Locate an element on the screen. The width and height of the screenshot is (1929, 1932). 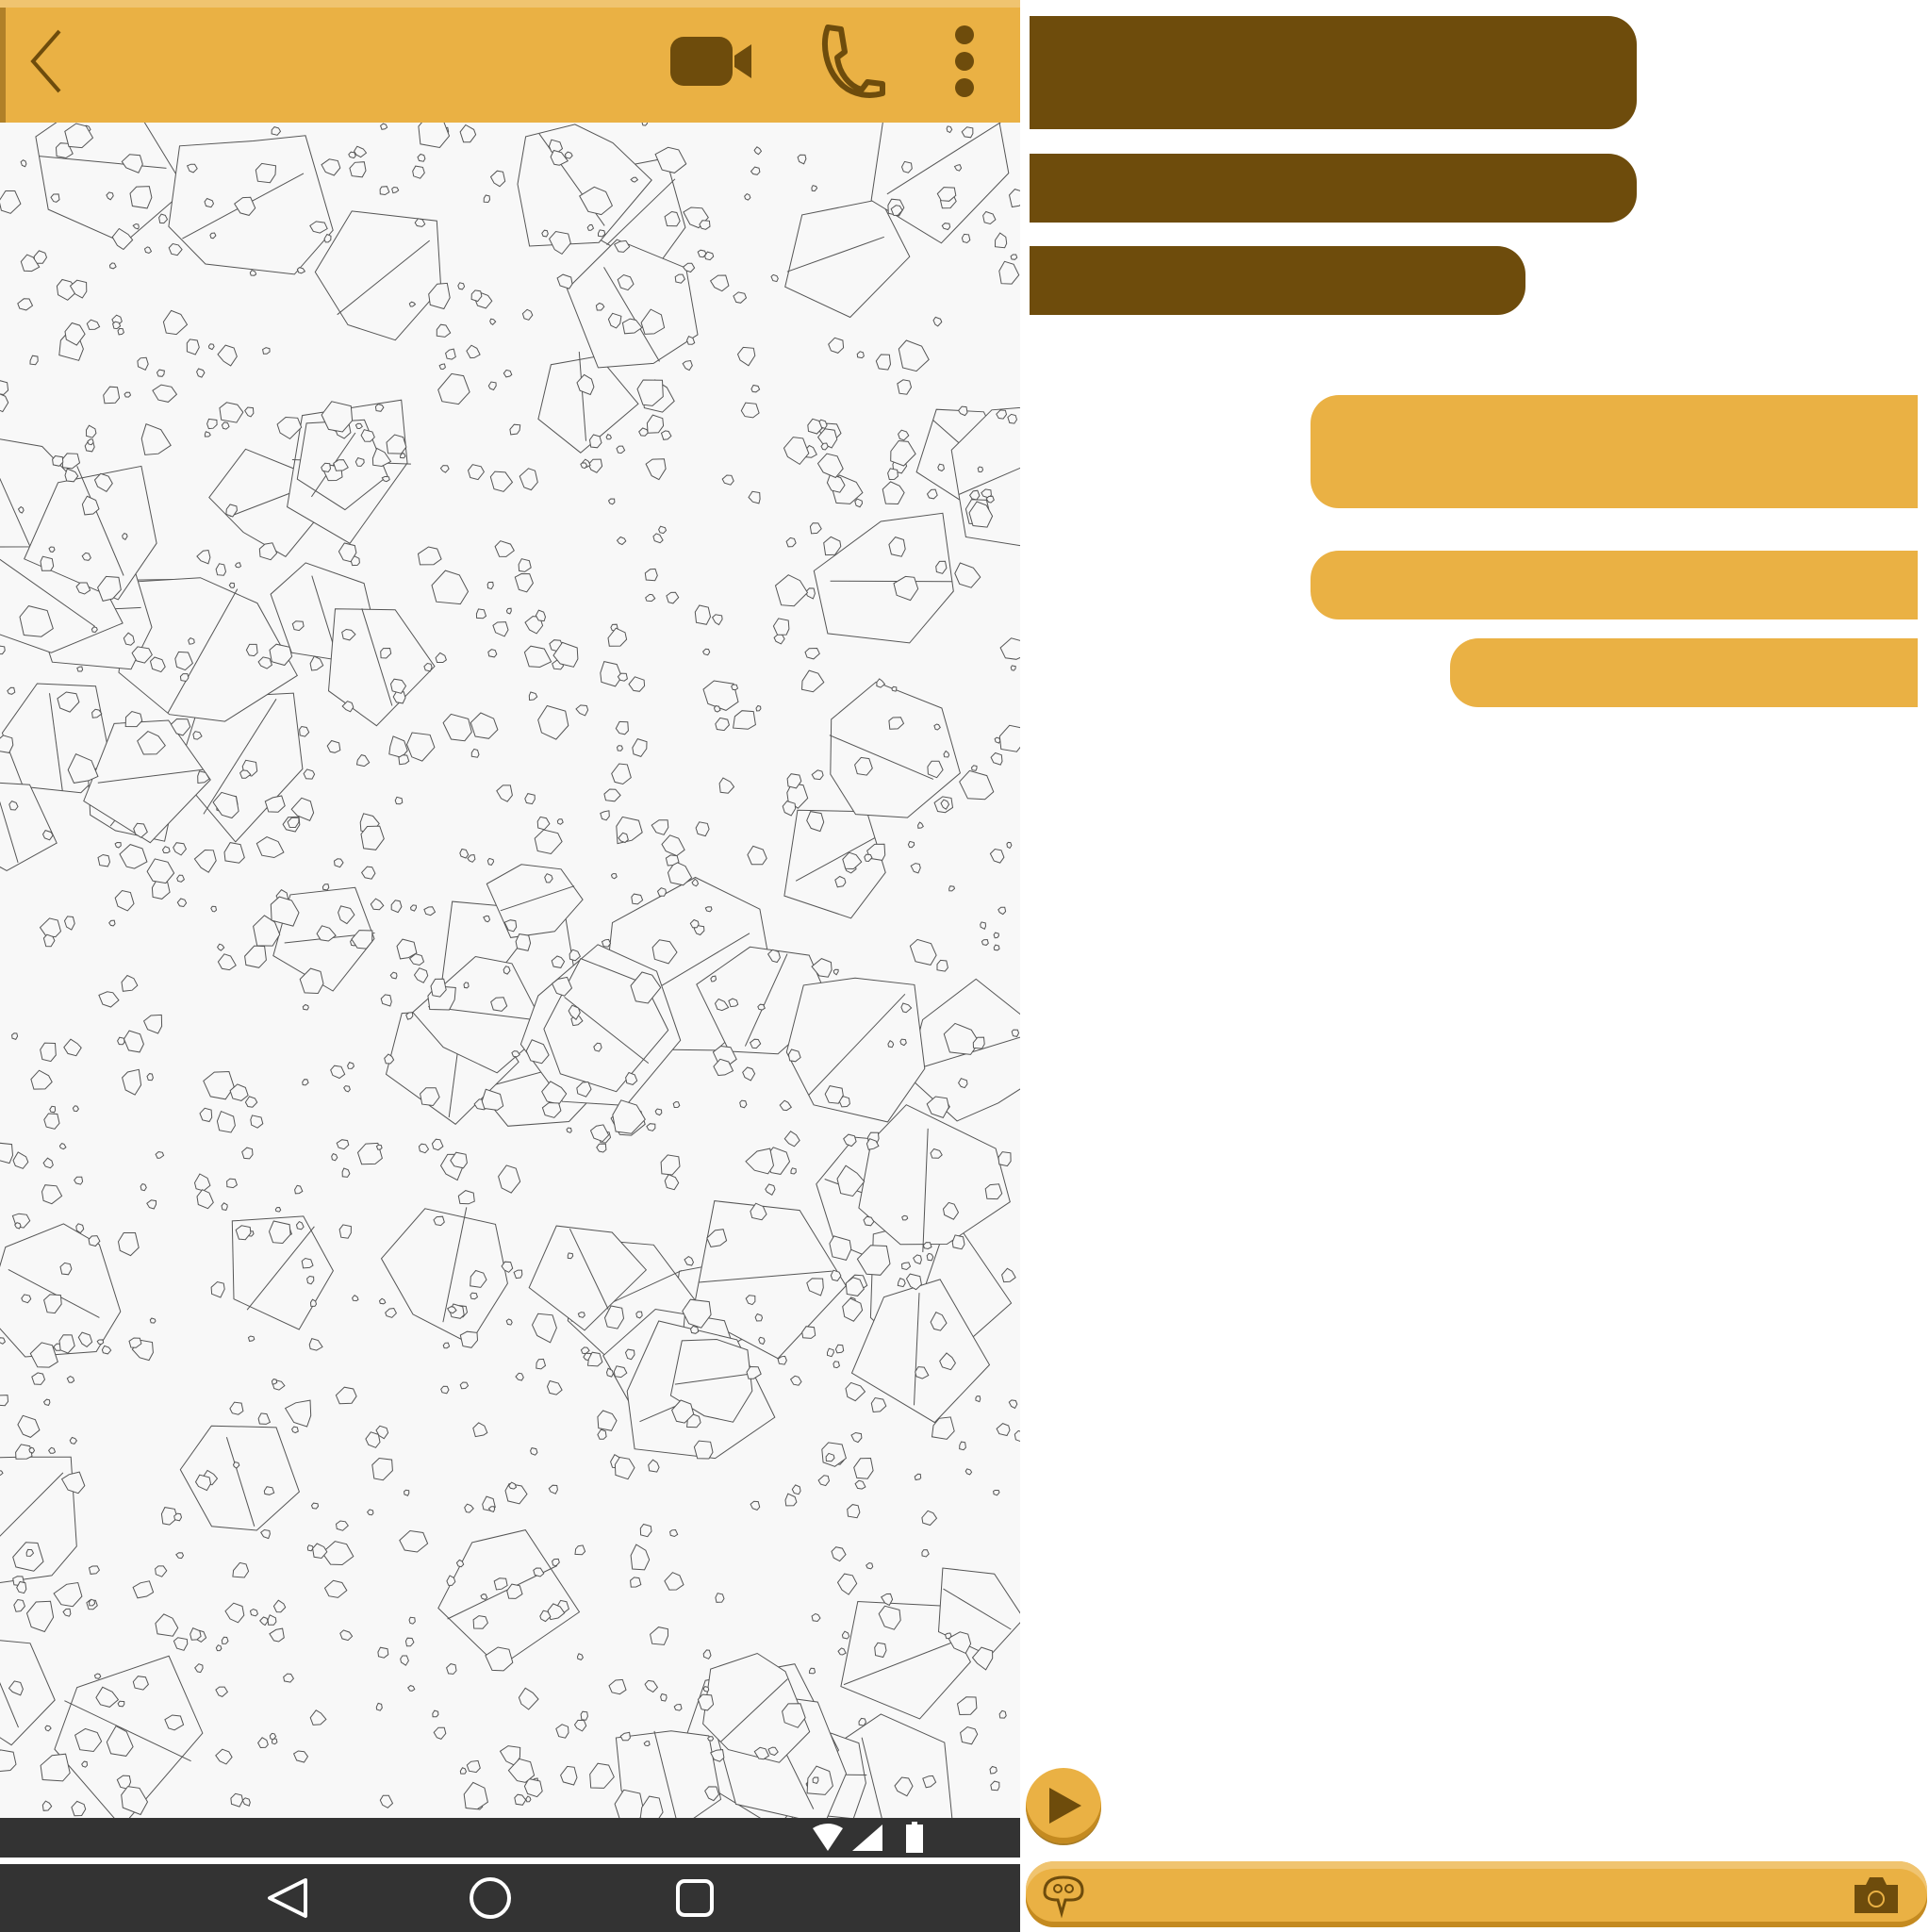
message-input-bar is located at coordinates (1477, 1894).